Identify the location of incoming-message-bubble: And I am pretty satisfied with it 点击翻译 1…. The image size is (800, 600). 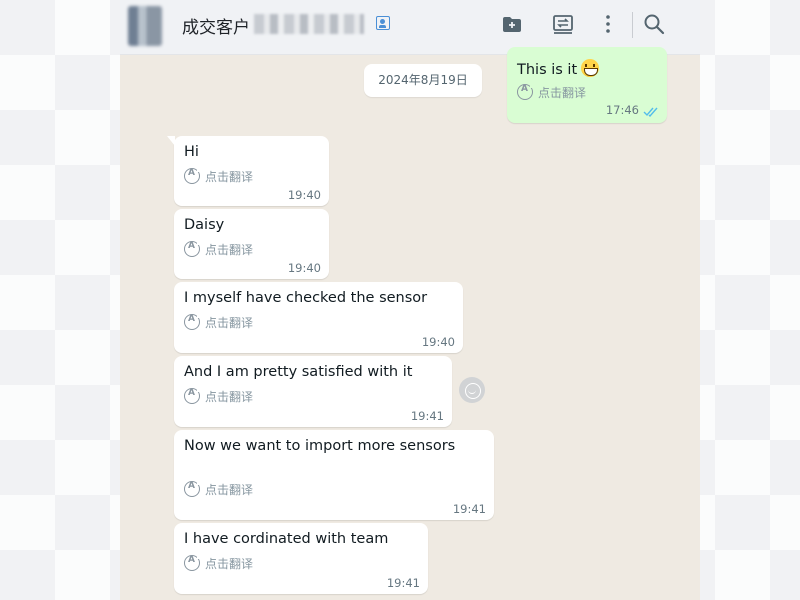
(313, 391).